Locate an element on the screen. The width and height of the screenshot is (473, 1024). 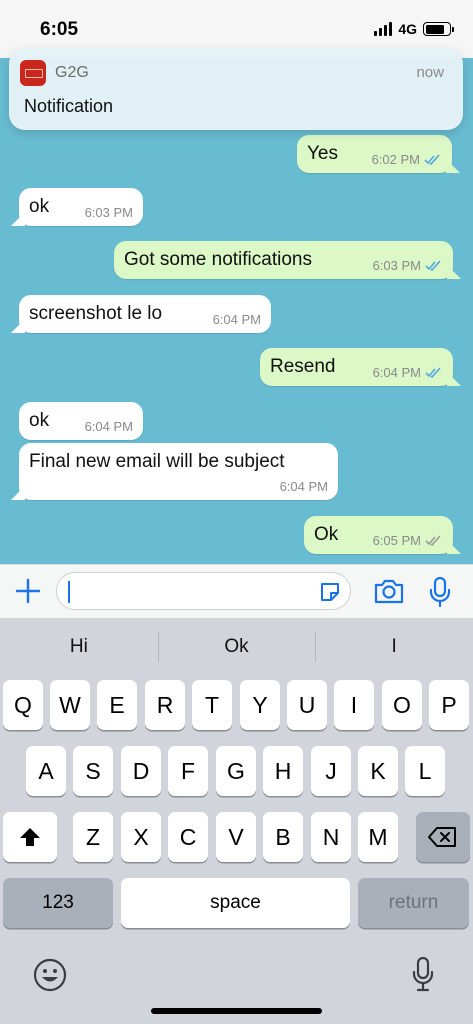
message-input is located at coordinates (203, 591).